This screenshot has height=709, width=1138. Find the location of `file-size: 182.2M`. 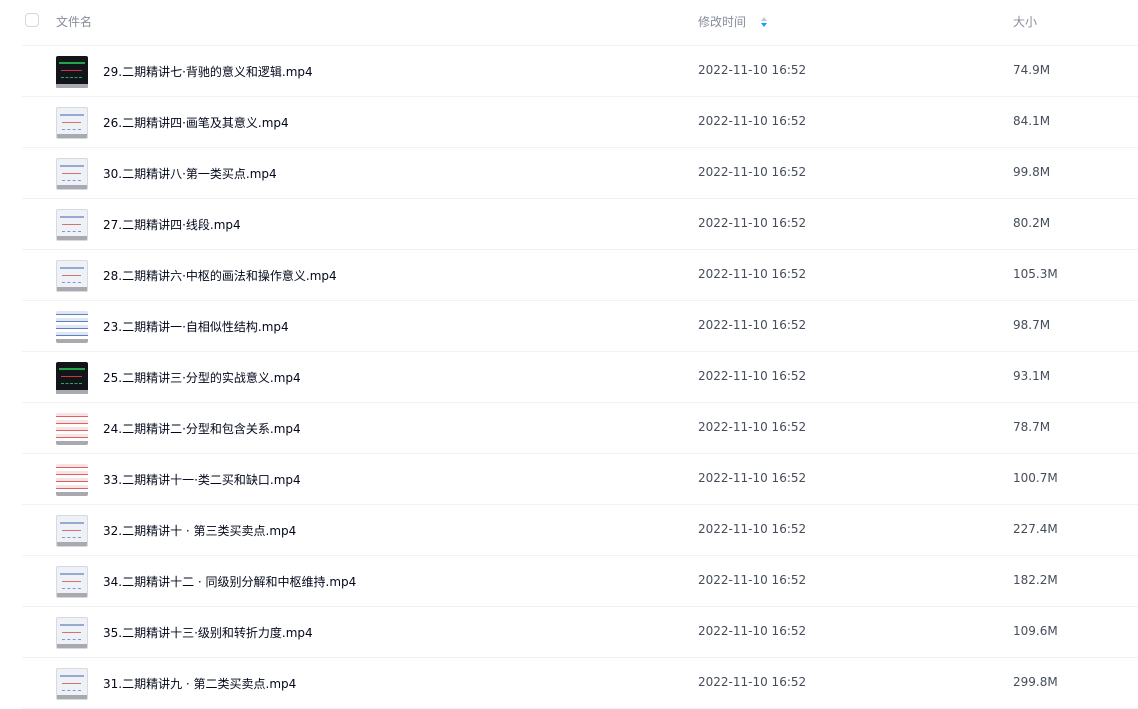

file-size: 182.2M is located at coordinates (1035, 580).